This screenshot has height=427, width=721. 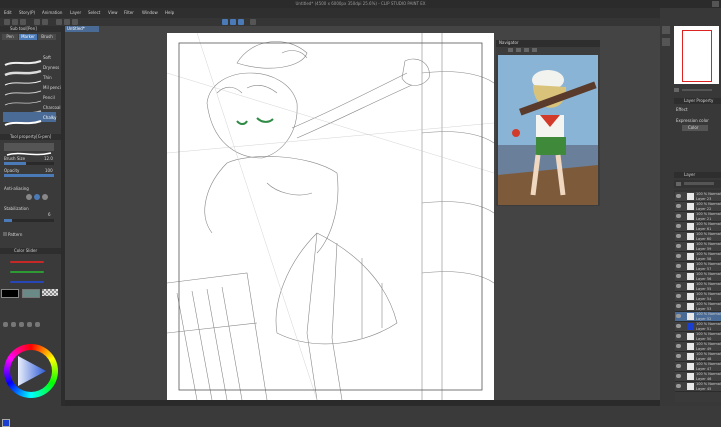 What do you see at coordinates (698, 387) in the screenshot?
I see `layer-row: 100 % Normal Layer 45` at bounding box center [698, 387].